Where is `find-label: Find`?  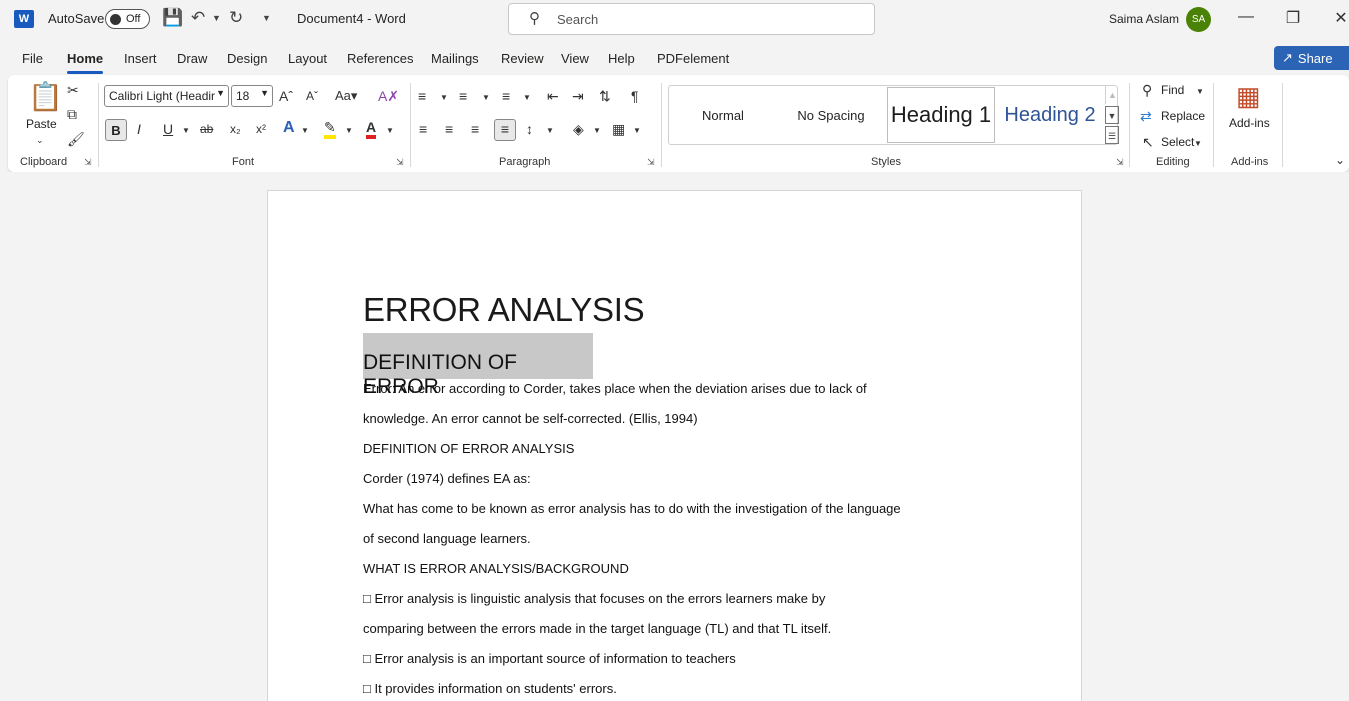 find-label: Find is located at coordinates (1172, 90).